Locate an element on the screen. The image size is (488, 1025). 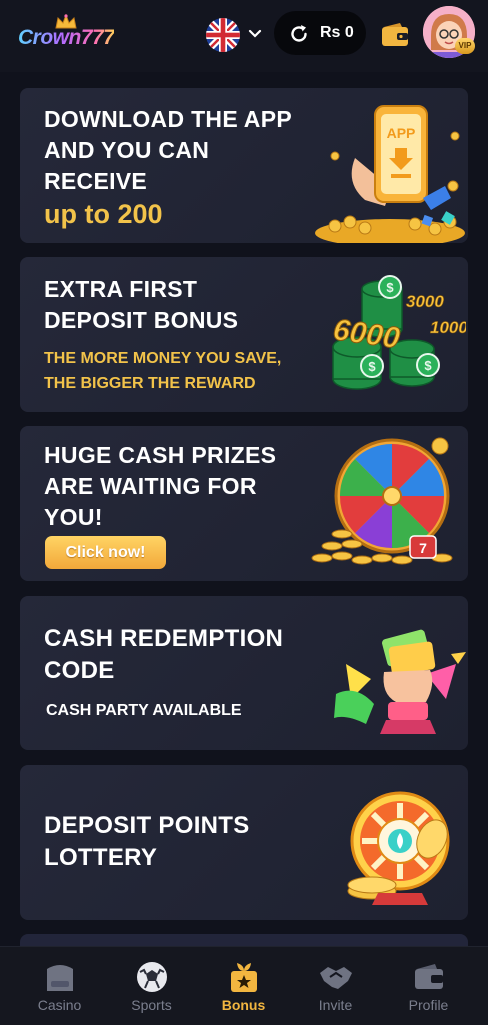
deposit-points-lottery-card: DEPOSIT POINTS LOTTERY is located at coordinates (244, 842).